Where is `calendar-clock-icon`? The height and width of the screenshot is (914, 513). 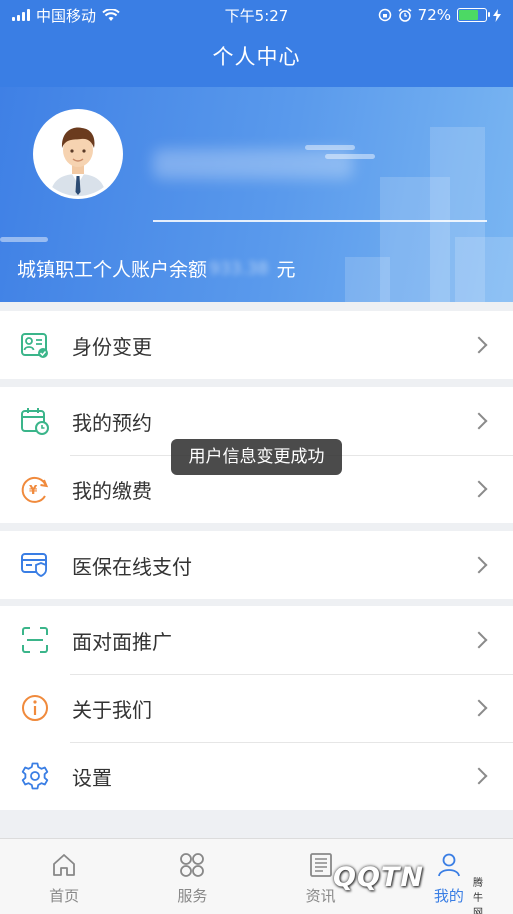 calendar-clock-icon is located at coordinates (35, 421).